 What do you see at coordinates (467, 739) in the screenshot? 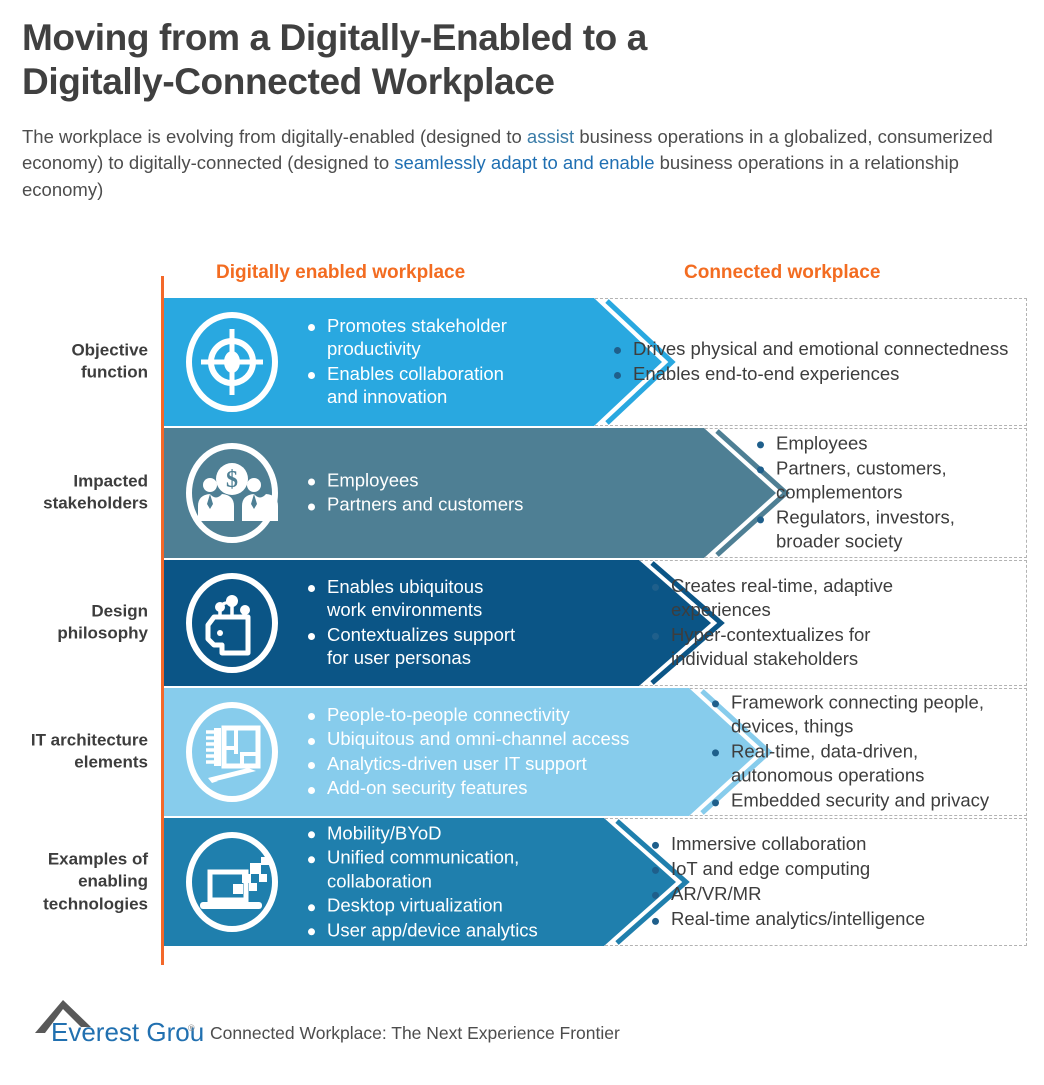
I see `bullet-item: Ubiquitous and omni-channel access` at bounding box center [467, 739].